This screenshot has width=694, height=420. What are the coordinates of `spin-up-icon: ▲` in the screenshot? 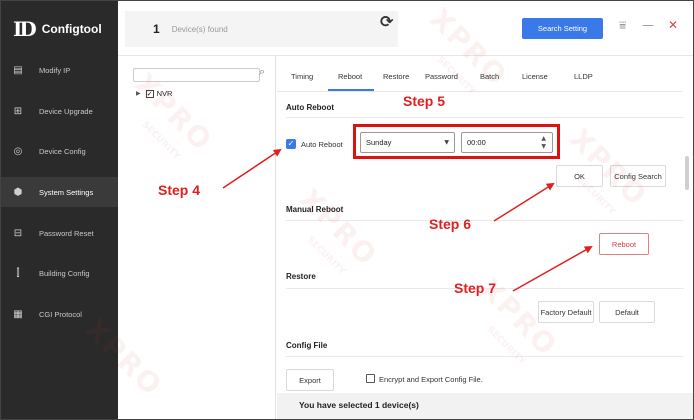 It's located at (543, 139).